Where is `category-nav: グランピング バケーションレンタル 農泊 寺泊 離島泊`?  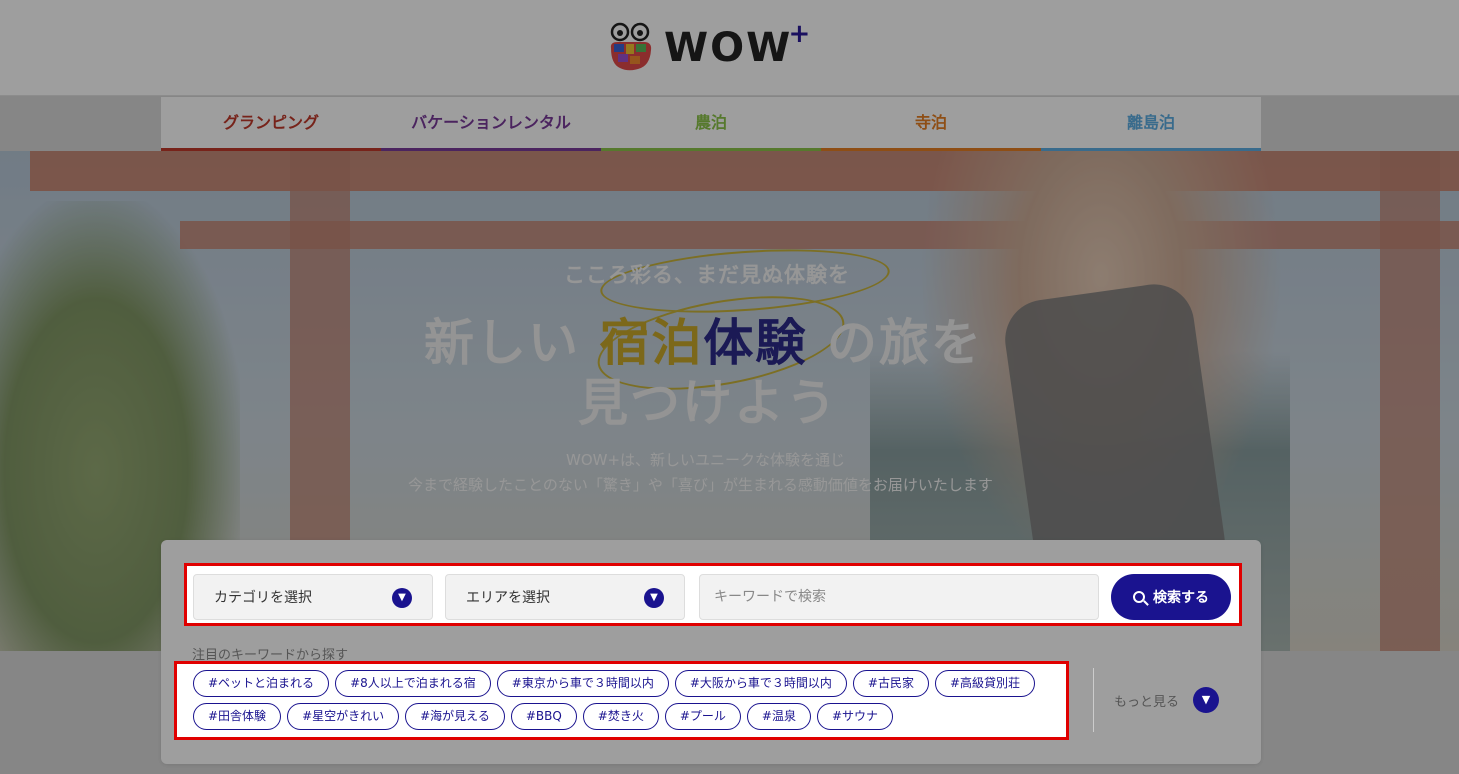
category-nav: グランピング バケーションレンタル 農泊 寺泊 離島泊 is located at coordinates (711, 124).